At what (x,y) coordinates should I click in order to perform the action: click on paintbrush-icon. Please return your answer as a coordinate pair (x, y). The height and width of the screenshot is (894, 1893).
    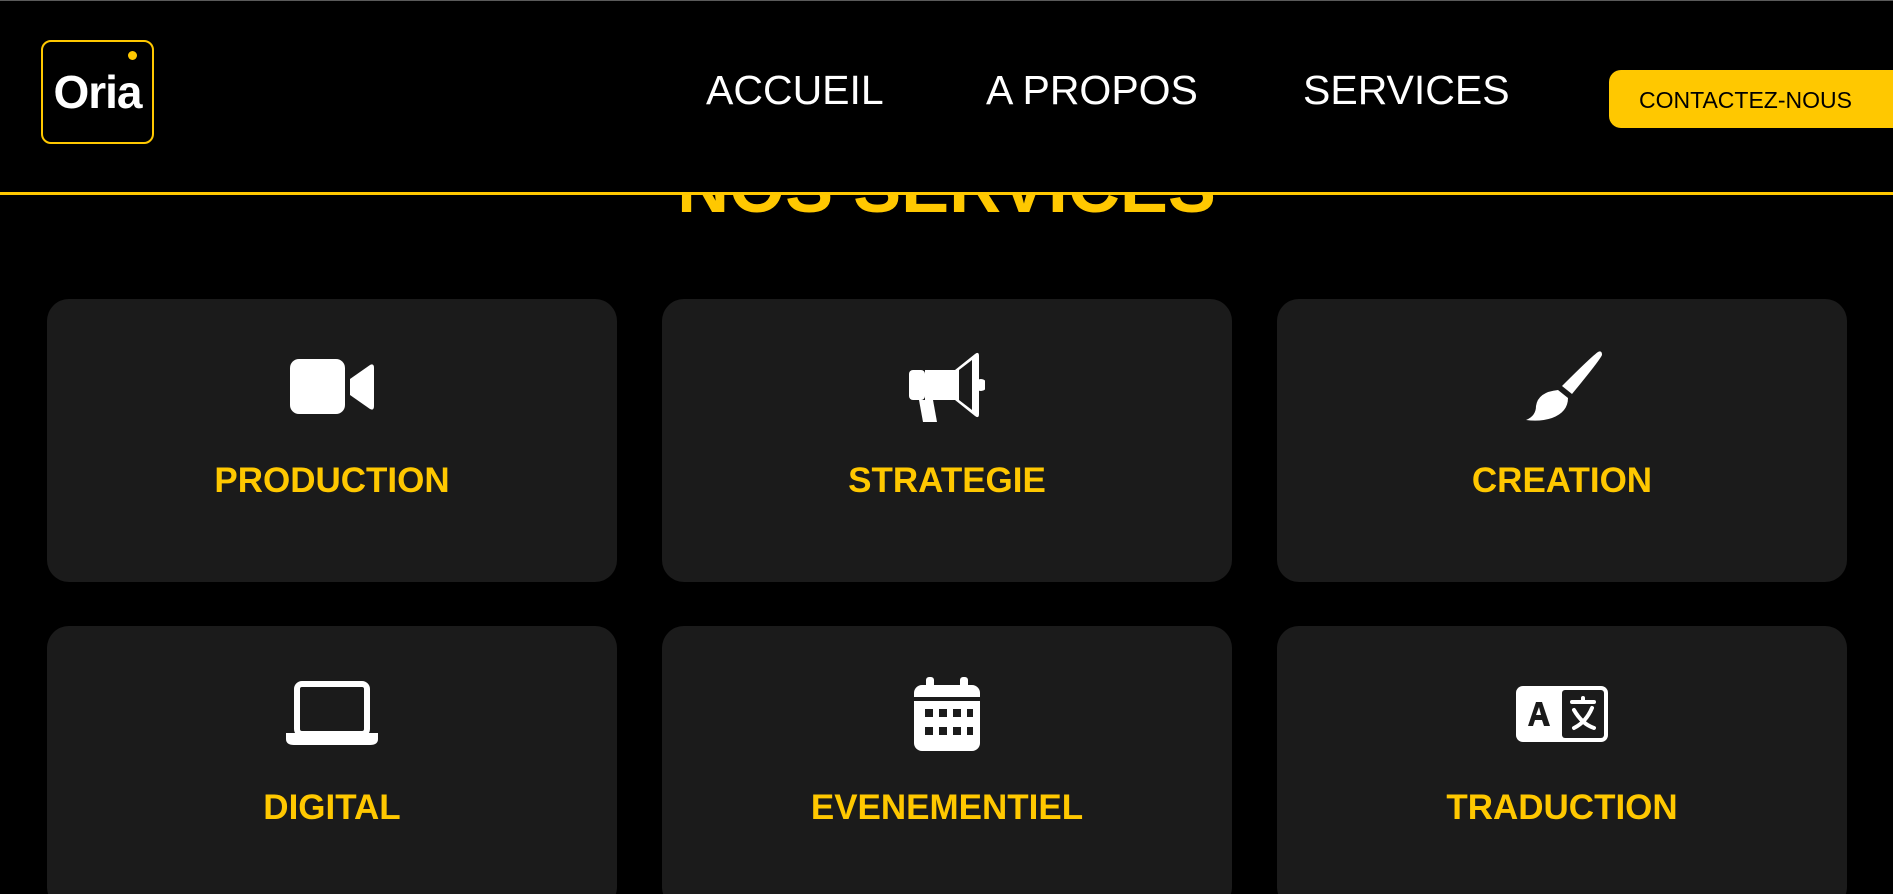
    Looking at the image, I should click on (1562, 387).